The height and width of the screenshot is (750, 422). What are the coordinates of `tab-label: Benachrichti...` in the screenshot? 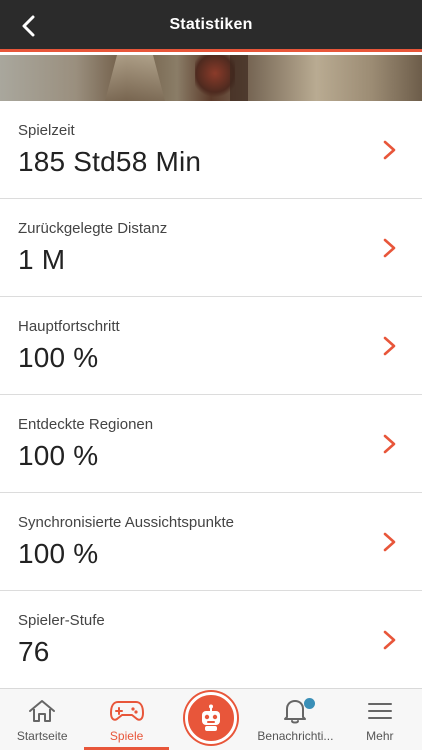 It's located at (295, 736).